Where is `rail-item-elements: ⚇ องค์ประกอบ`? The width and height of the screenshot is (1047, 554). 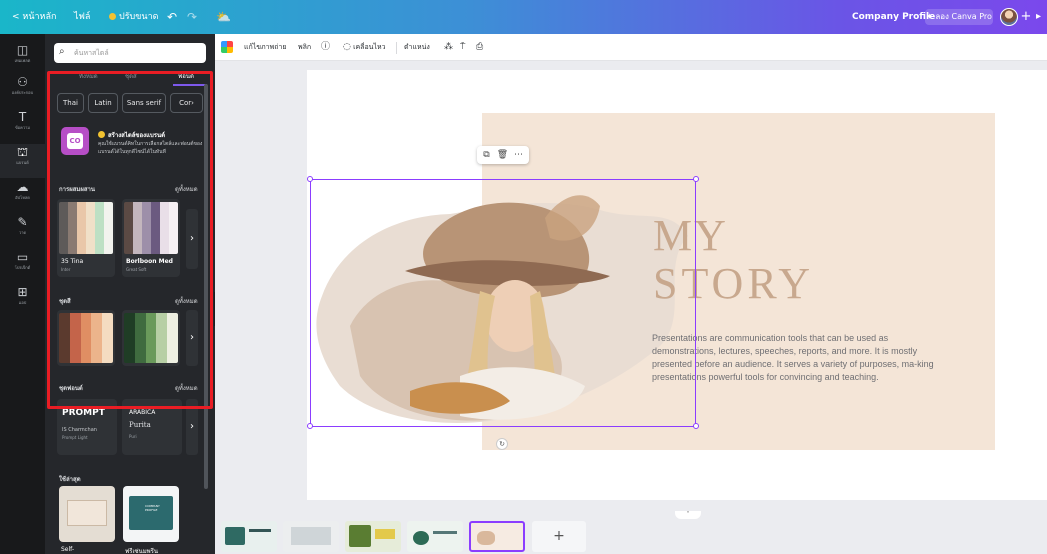 rail-item-elements: ⚇ องค์ประกอบ is located at coordinates (22, 91).